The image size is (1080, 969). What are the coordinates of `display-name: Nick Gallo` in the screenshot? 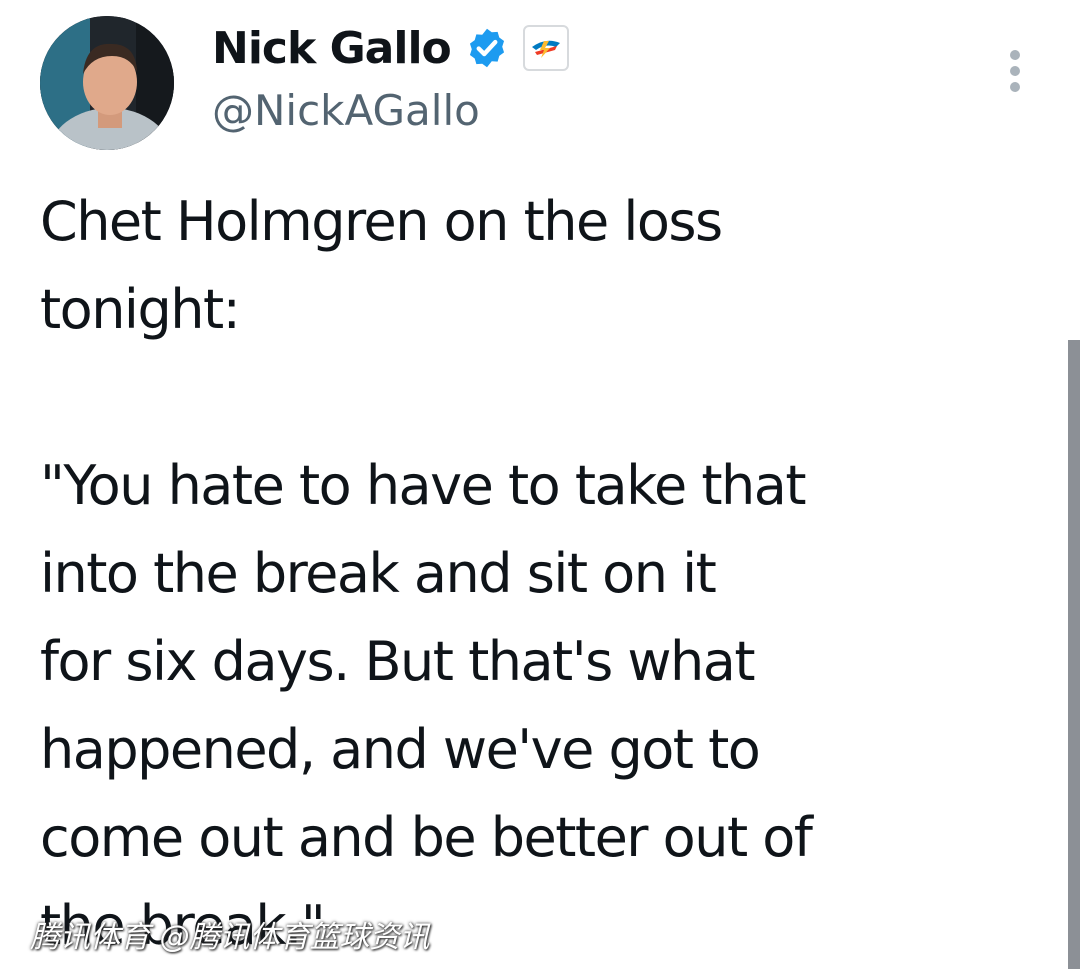 It's located at (332, 48).